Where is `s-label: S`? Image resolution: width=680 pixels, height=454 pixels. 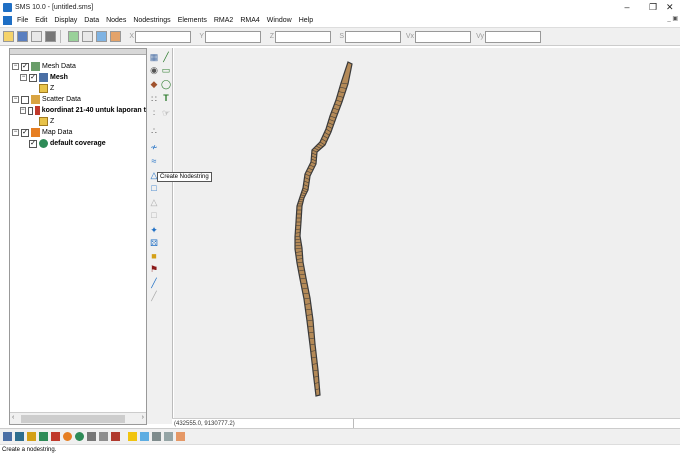 s-label: S is located at coordinates (341, 36).